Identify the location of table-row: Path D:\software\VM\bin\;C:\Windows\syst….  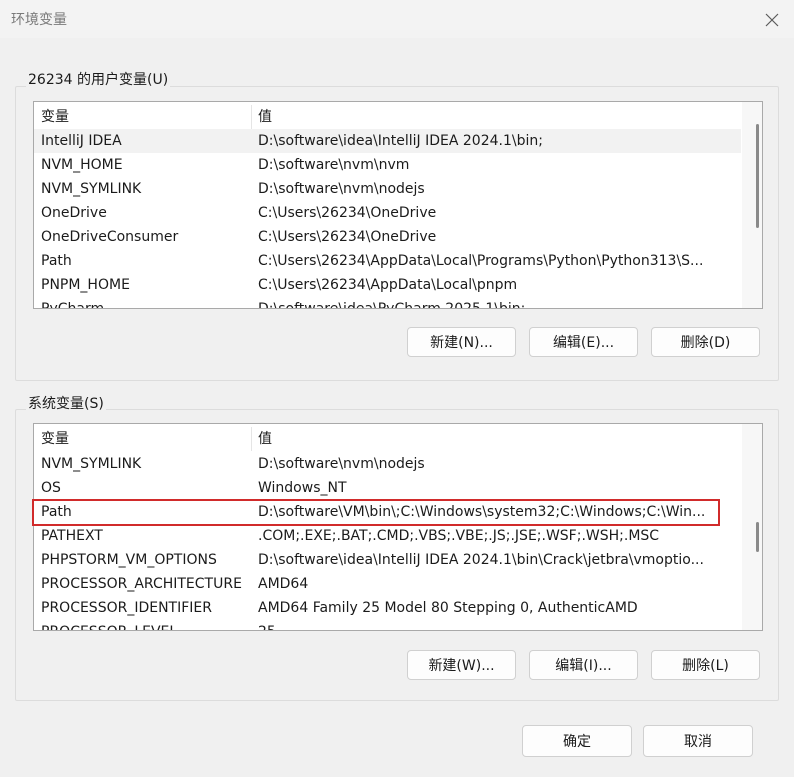
(387, 512).